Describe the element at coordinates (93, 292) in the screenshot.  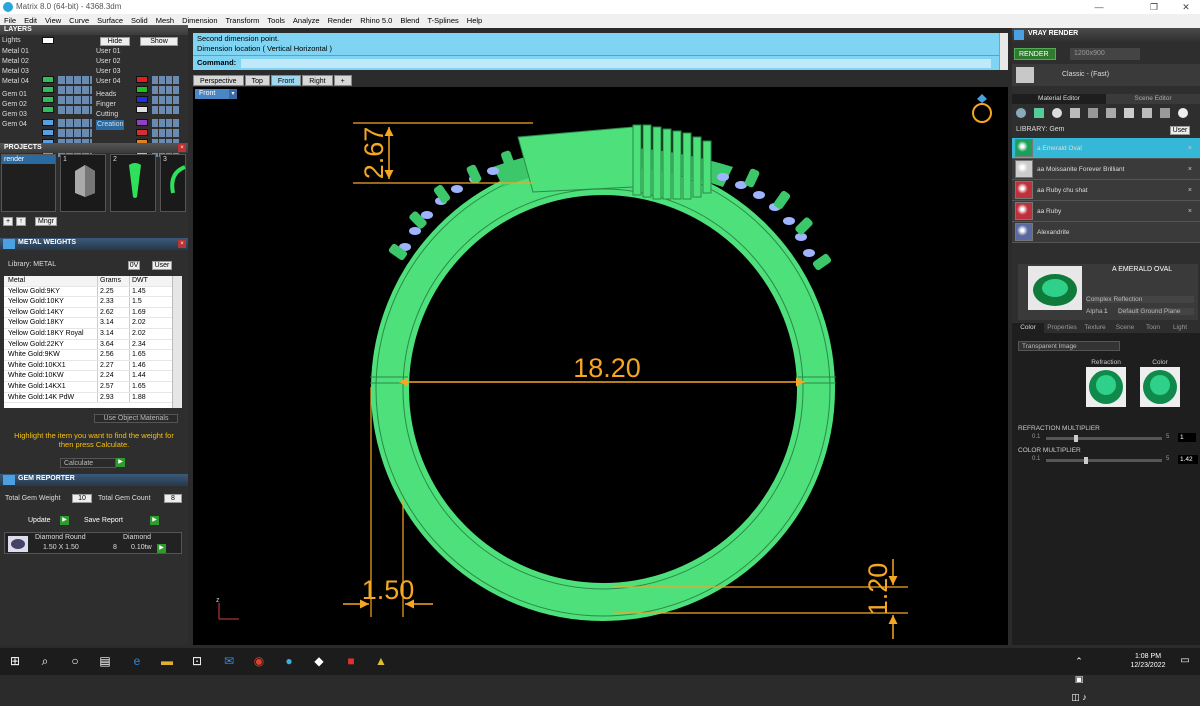
I see `metal-table-row: Yellow Gold:9KY 2.25 1.45` at that location.